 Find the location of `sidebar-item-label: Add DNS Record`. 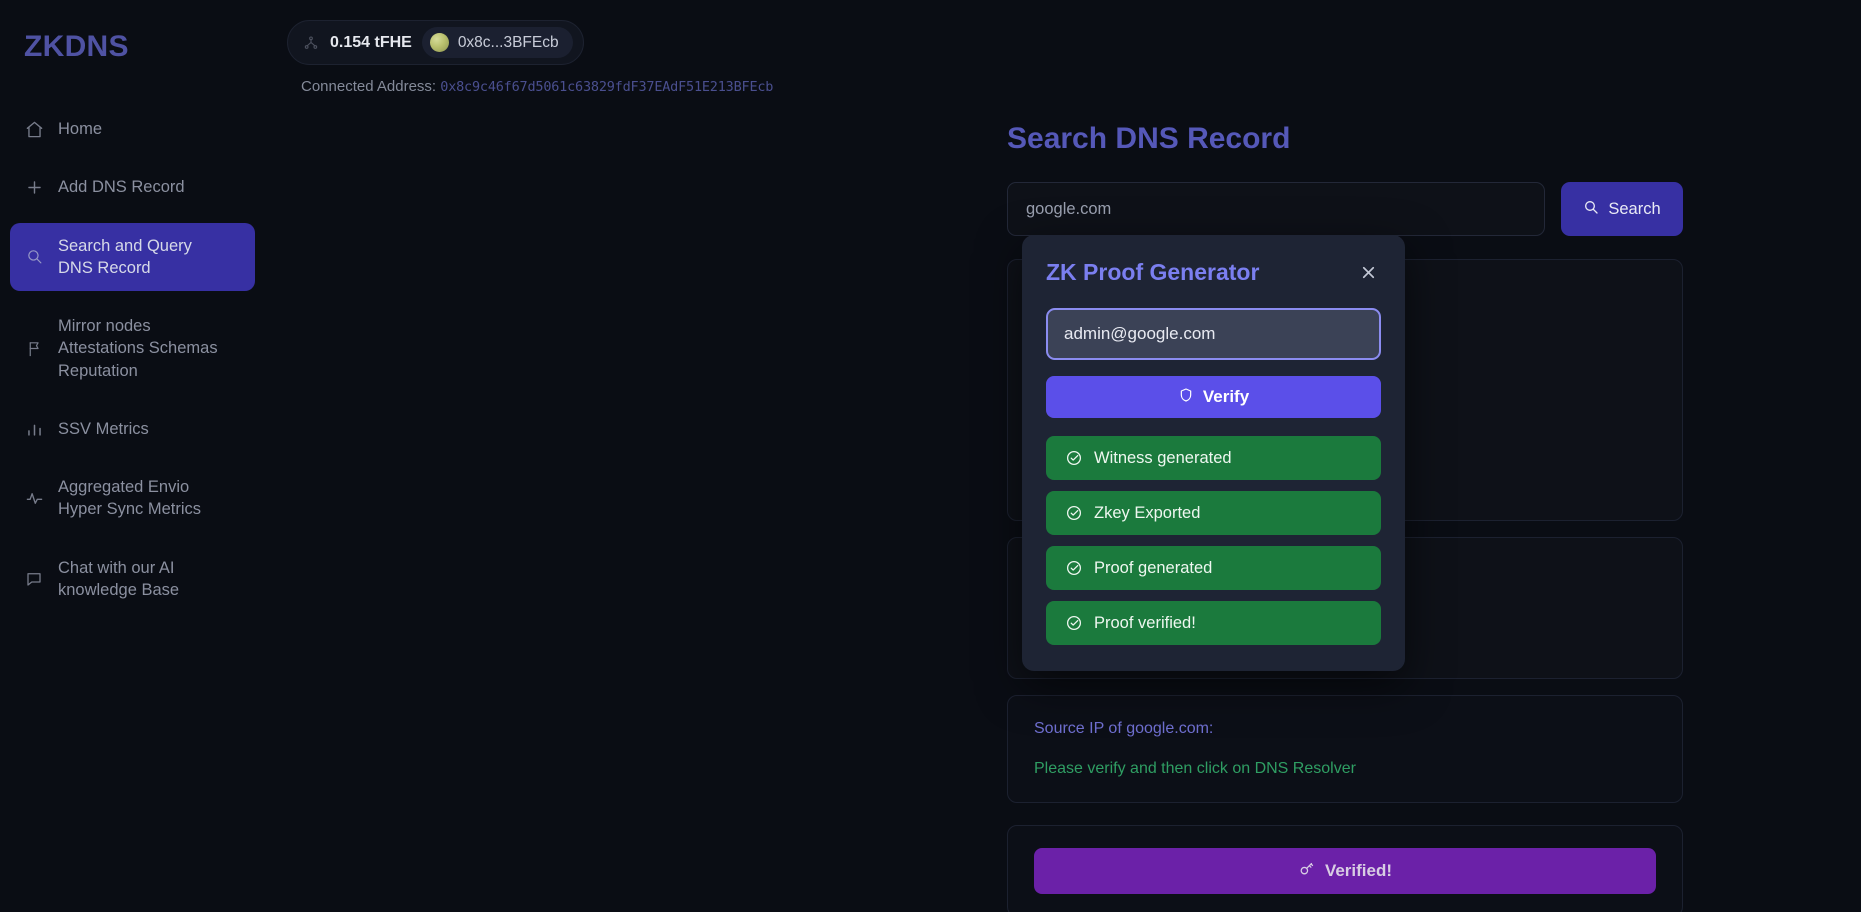

sidebar-item-label: Add DNS Record is located at coordinates (121, 187).